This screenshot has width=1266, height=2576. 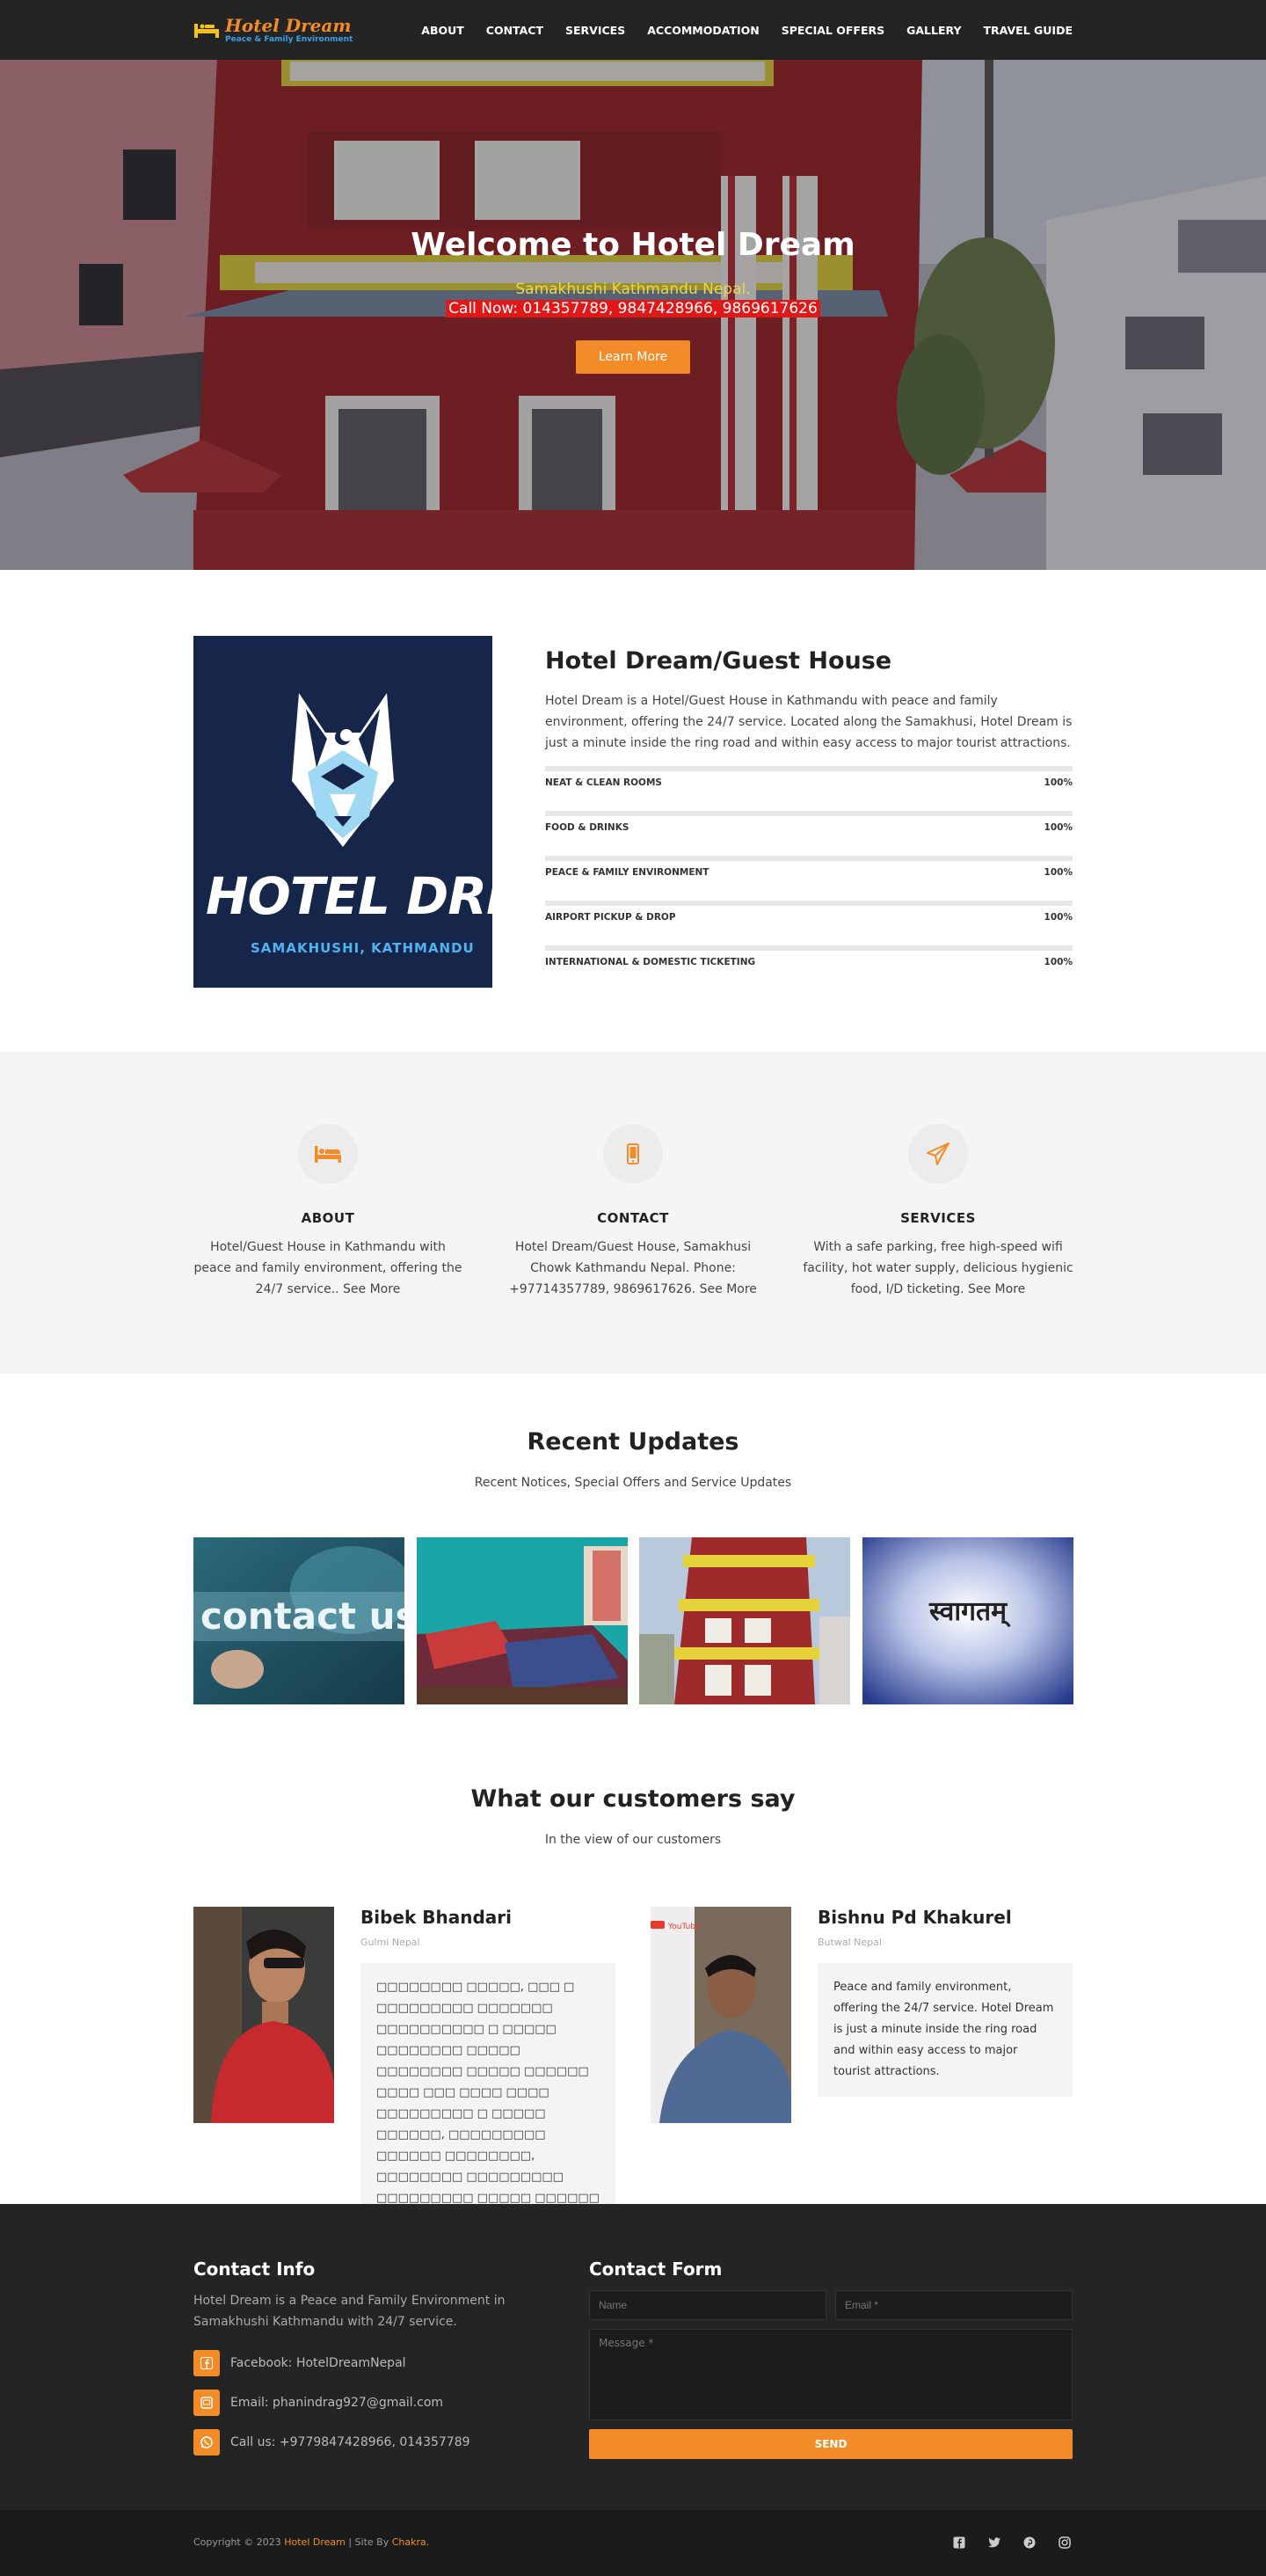 What do you see at coordinates (587, 827) in the screenshot?
I see `skill-label: FOOD & DRINKS` at bounding box center [587, 827].